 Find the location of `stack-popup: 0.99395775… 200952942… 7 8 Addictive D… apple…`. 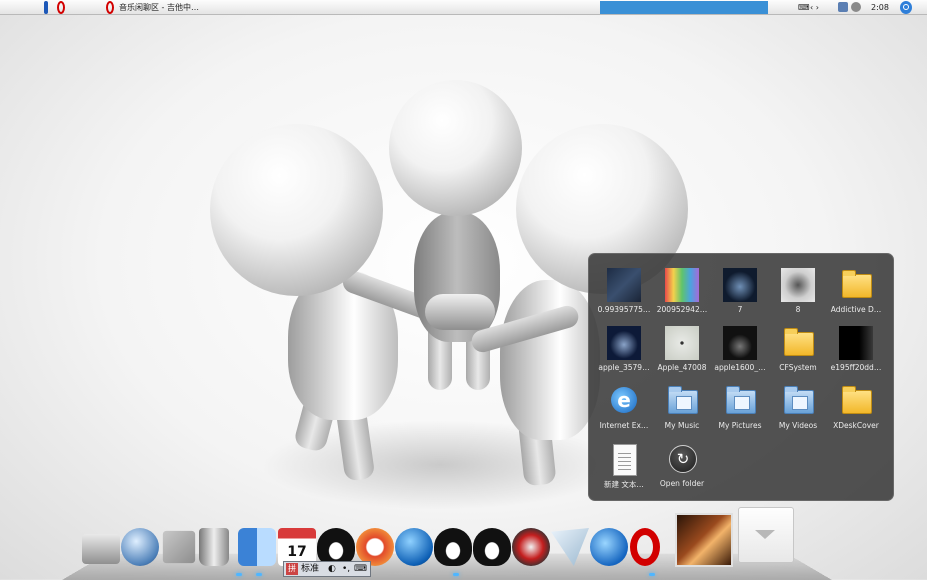

stack-popup: 0.99395775… 200952942… 7 8 Addictive D… apple… is located at coordinates (741, 377).